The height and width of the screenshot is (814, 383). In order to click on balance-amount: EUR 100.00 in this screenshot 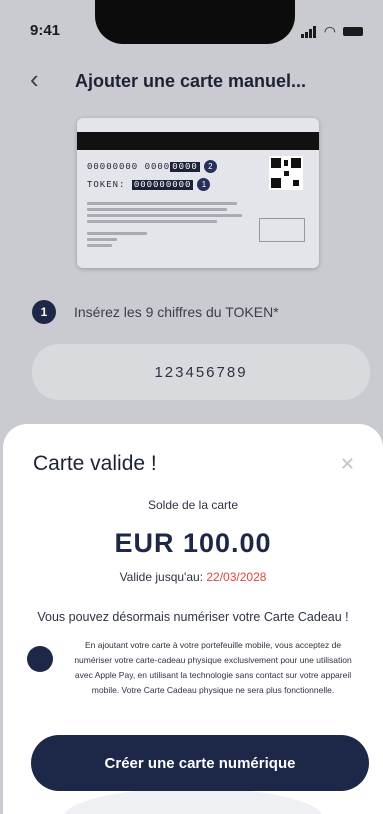, I will do `click(193, 543)`.